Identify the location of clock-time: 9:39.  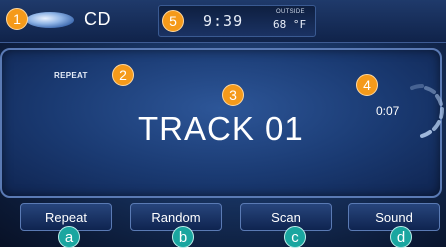
(223, 21).